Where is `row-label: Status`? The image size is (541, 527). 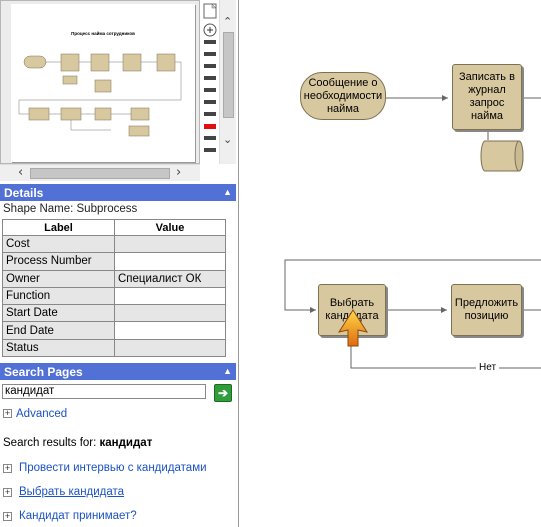
row-label: Status is located at coordinates (58, 348).